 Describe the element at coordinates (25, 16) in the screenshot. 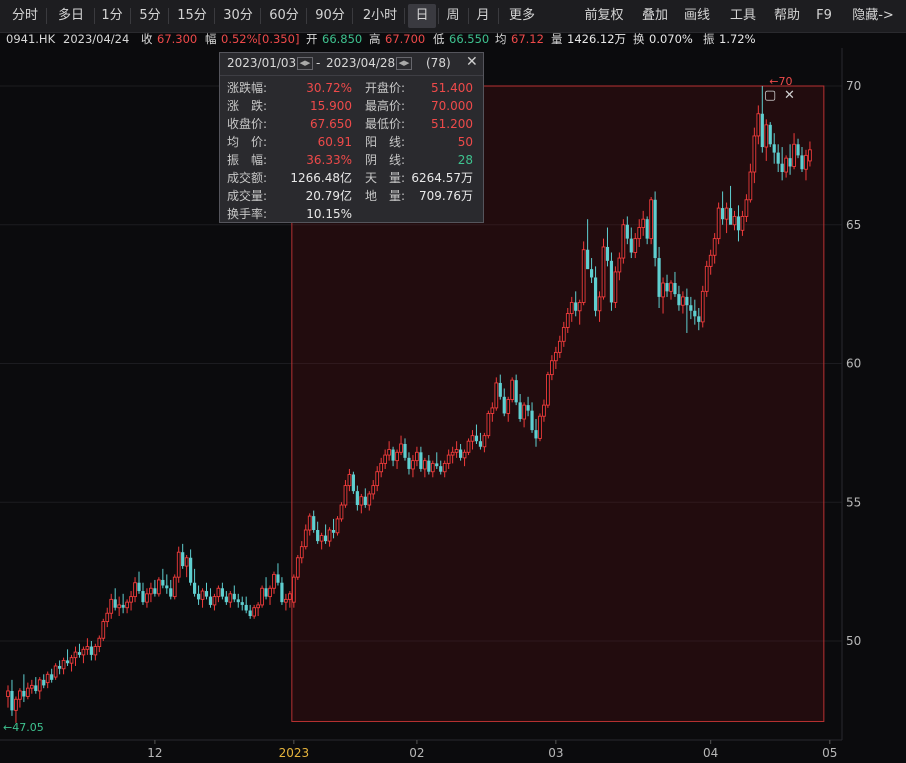

I see `period-button-0: 分时` at that location.